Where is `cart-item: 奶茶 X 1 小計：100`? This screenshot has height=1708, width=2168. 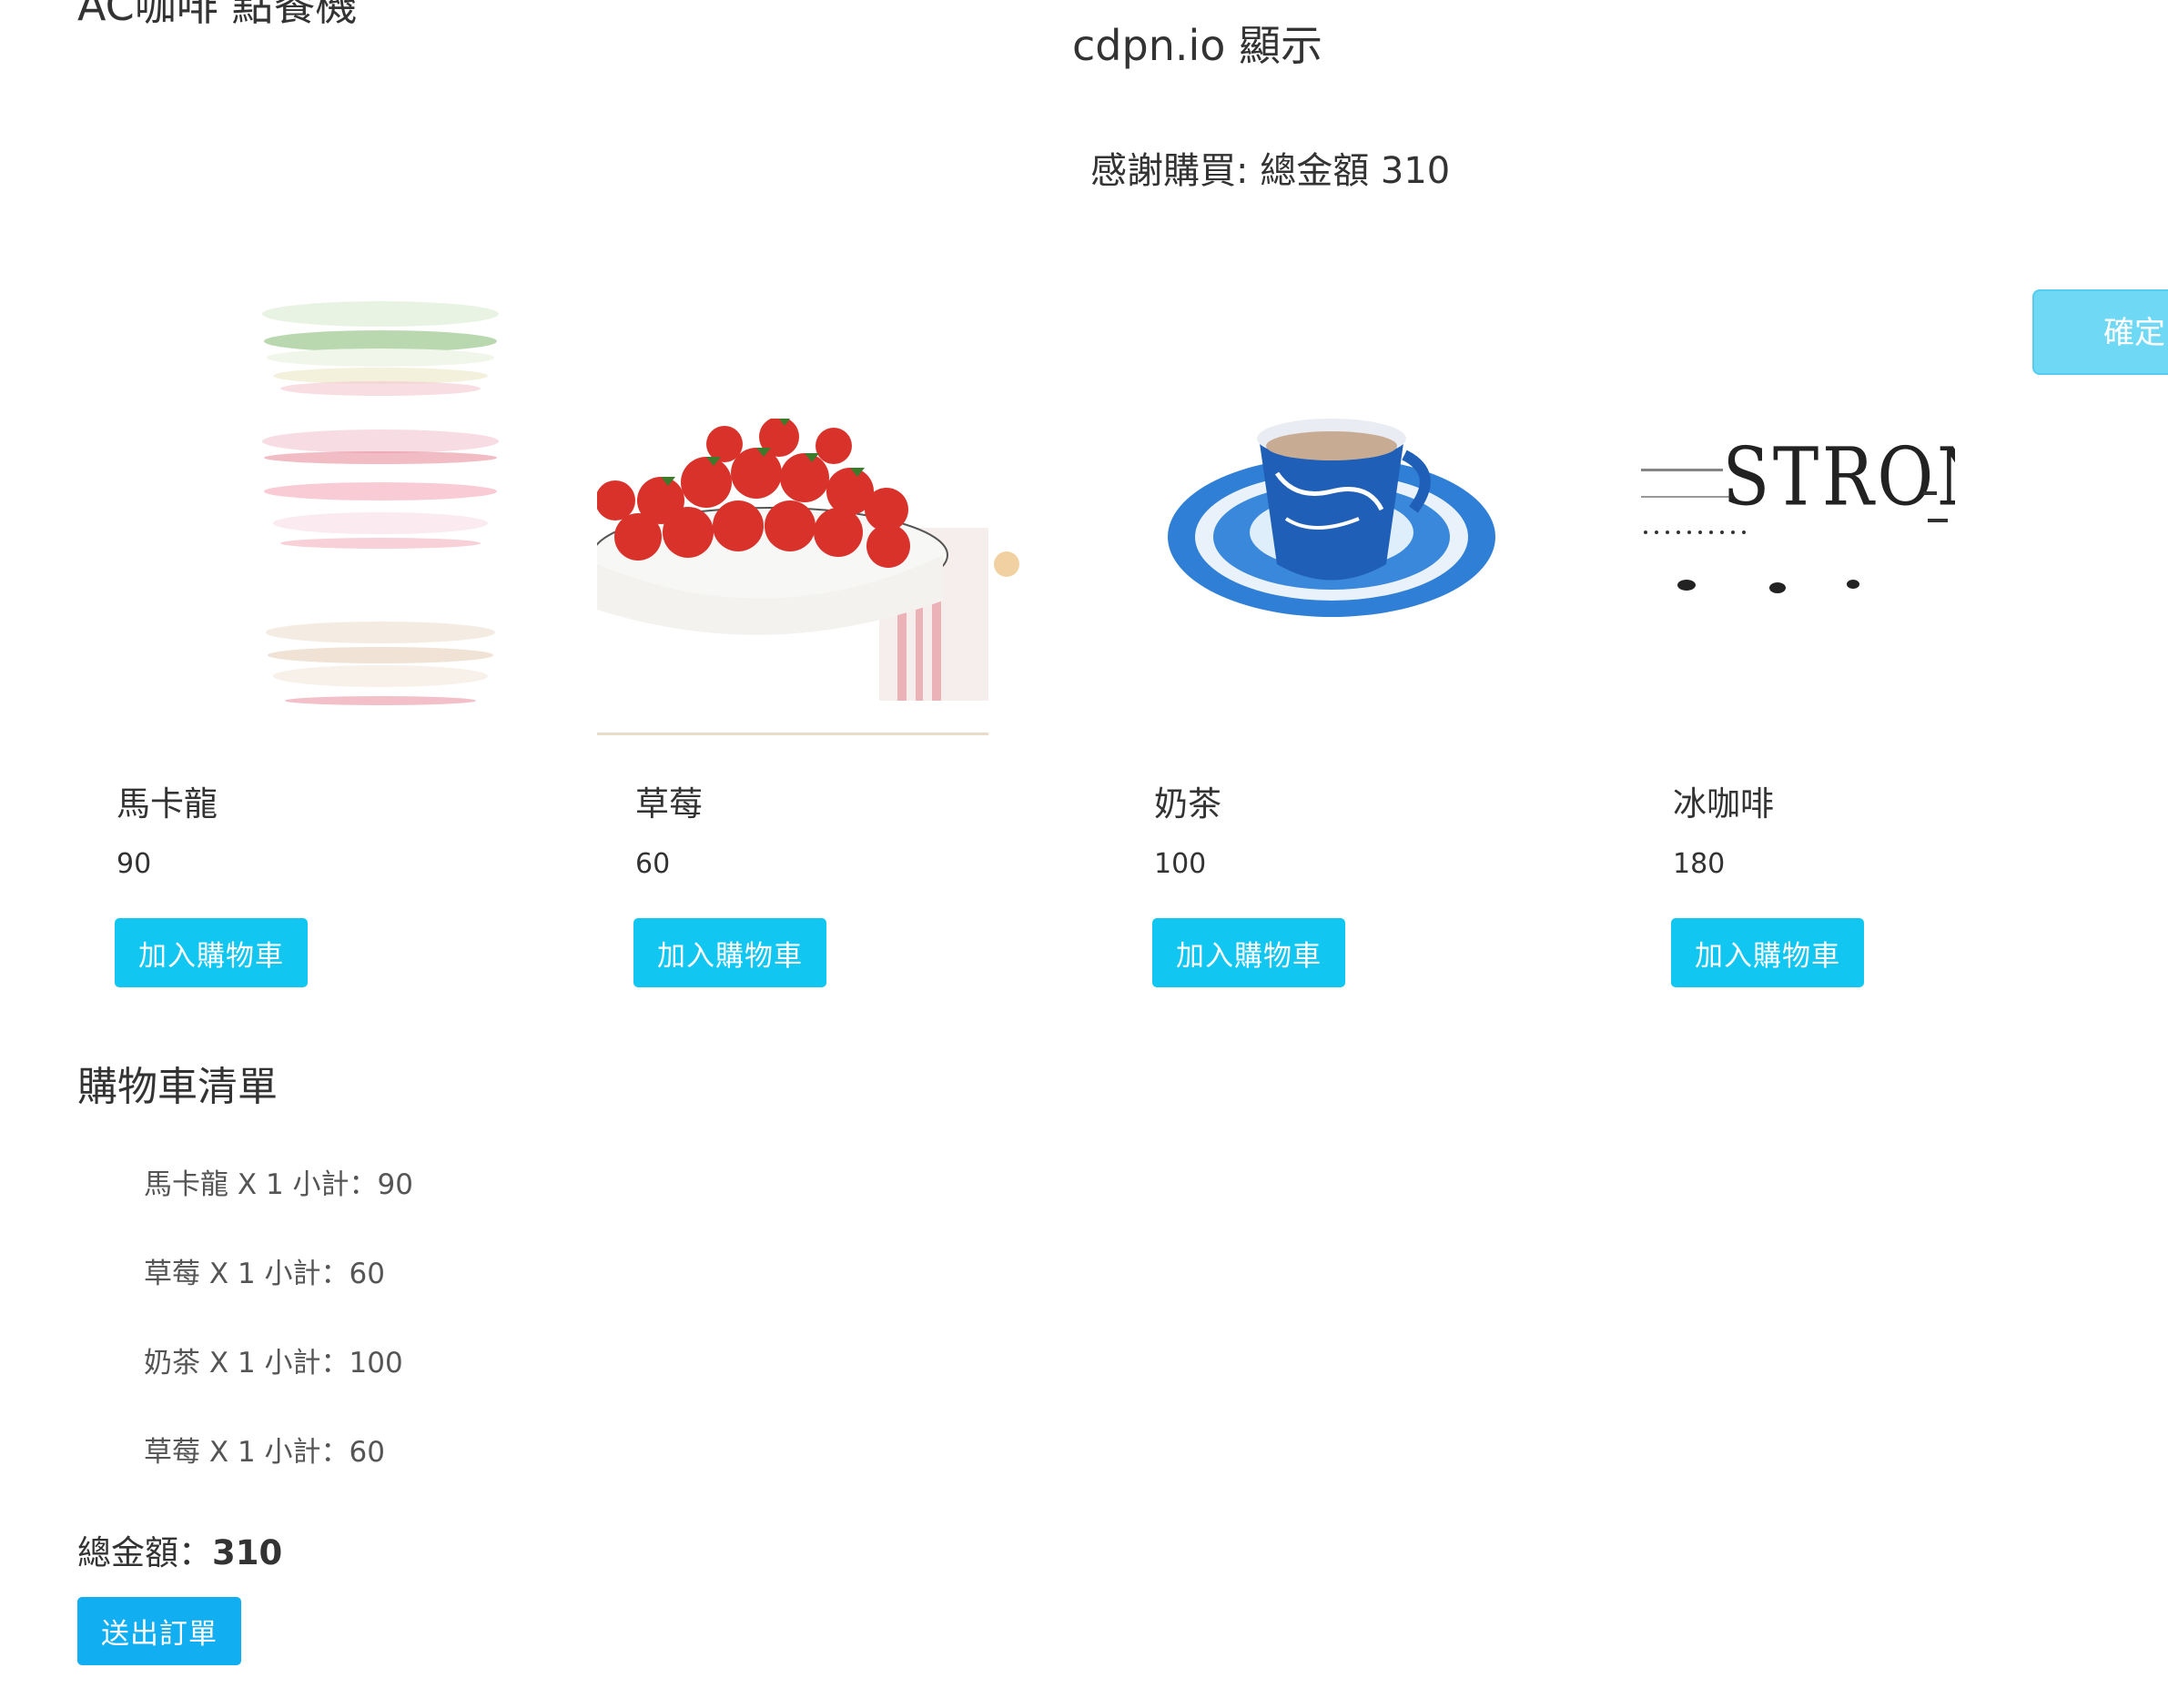 cart-item: 奶茶 X 1 小計：100 is located at coordinates (273, 1363).